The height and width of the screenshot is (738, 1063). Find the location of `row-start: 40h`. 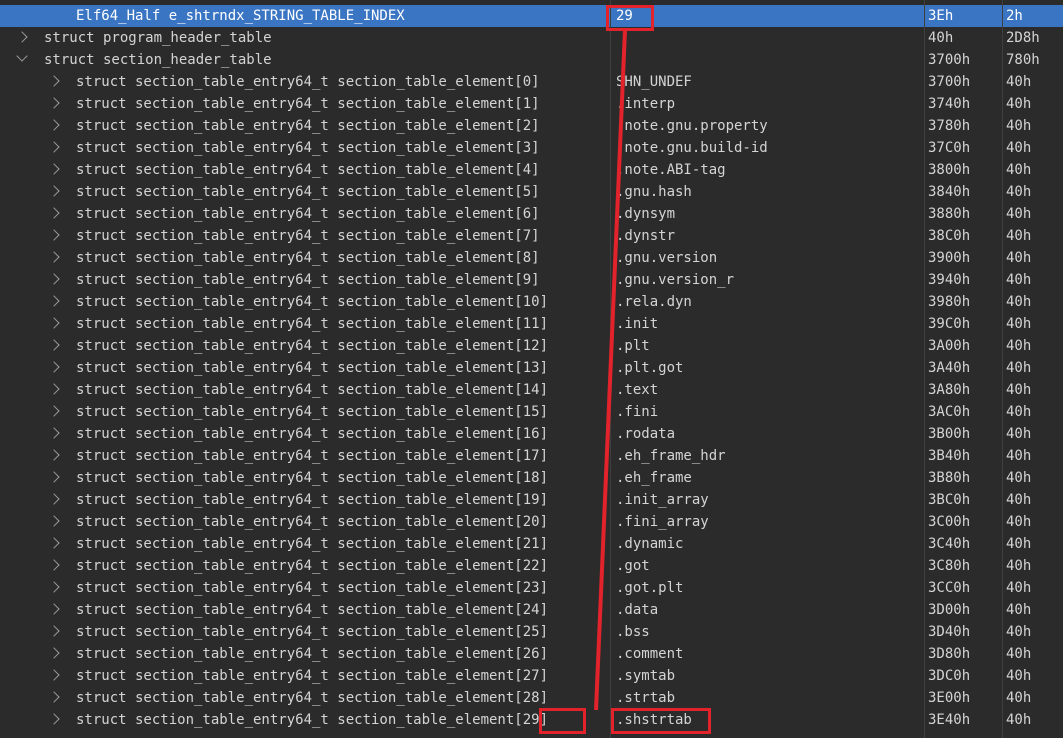

row-start: 40h is located at coordinates (941, 38).